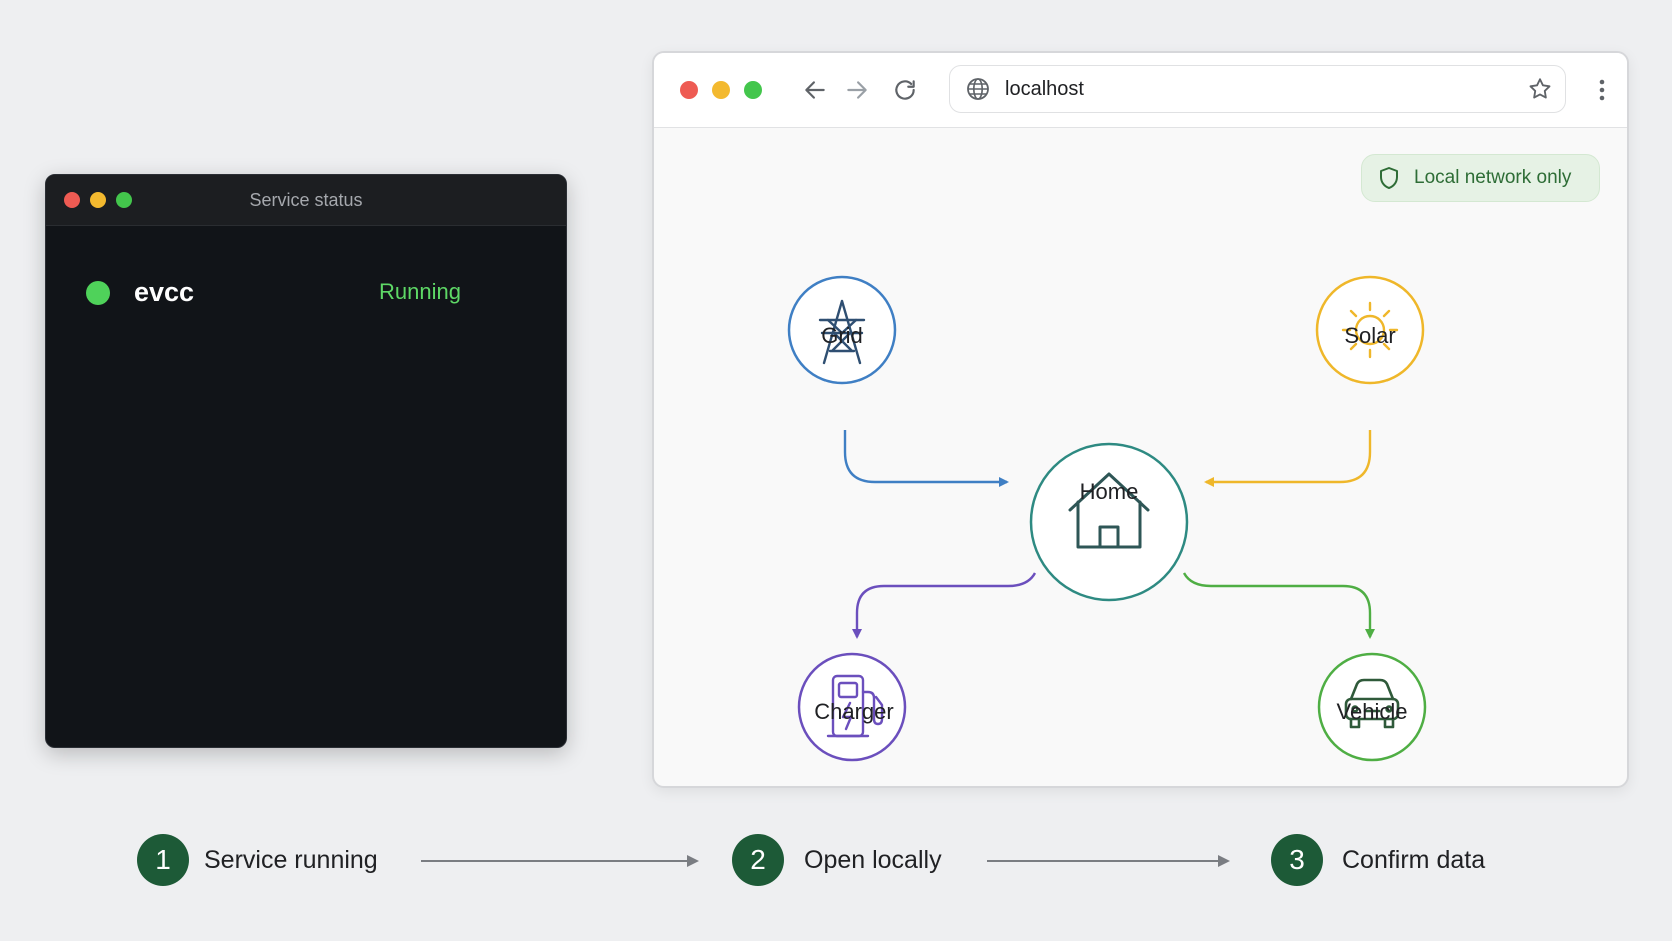 Image resolution: width=1672 pixels, height=941 pixels. What do you see at coordinates (978, 89) in the screenshot?
I see `globe-icon` at bounding box center [978, 89].